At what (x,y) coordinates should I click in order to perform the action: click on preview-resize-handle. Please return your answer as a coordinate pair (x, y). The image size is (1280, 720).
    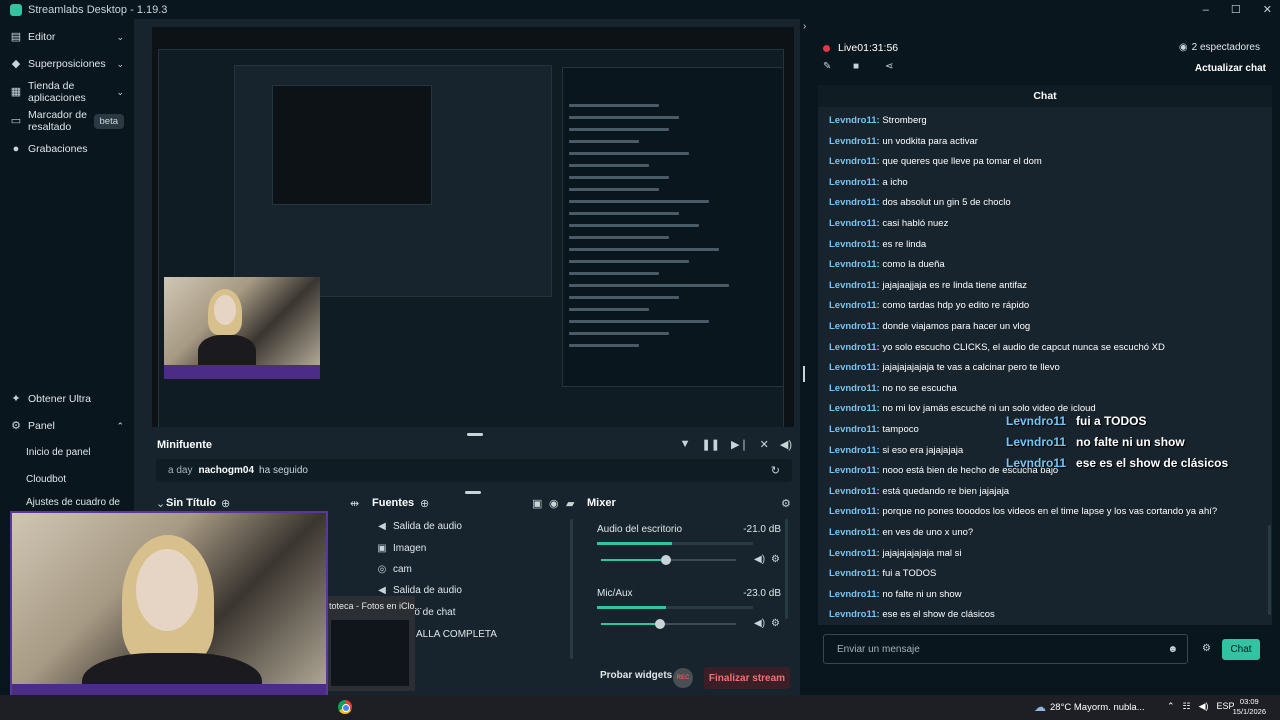
    Looking at the image, I should click on (475, 434).